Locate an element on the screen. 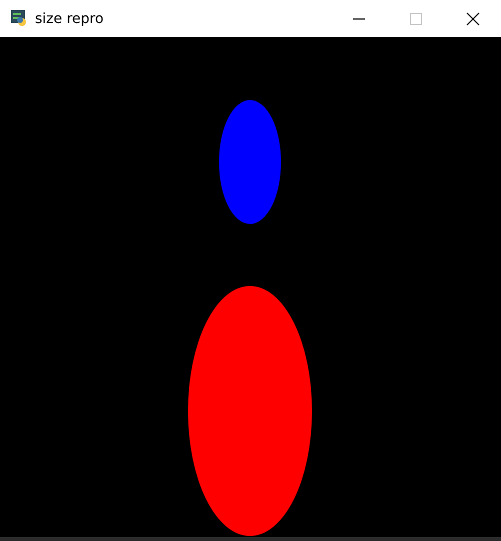  python-file-icon is located at coordinates (19, 18).